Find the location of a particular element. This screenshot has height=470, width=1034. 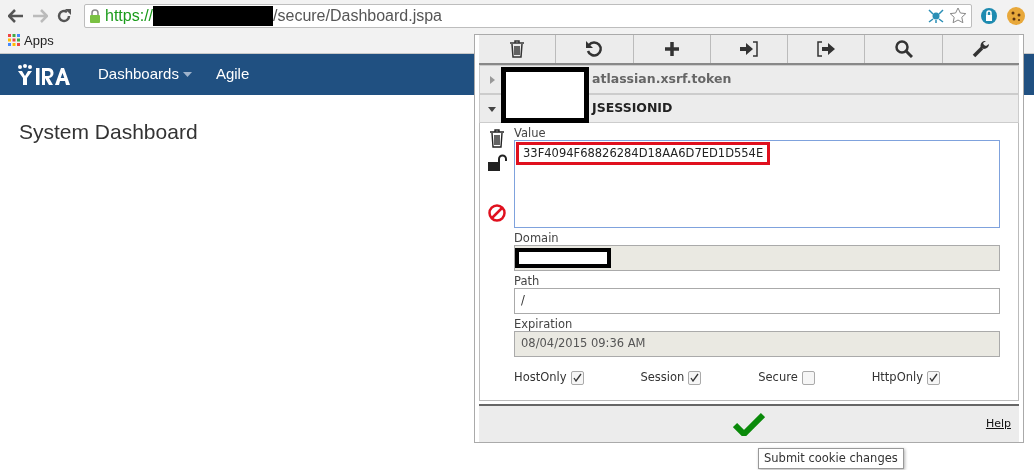

input-field: 33F4094F68826284D18AA6D7ED1D554E is located at coordinates (757, 184).